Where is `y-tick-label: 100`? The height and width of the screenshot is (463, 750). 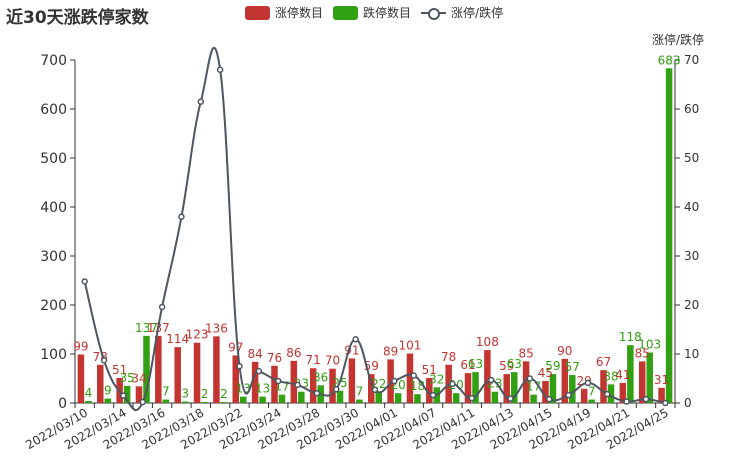 y-tick-label: 100 is located at coordinates (53, 355).